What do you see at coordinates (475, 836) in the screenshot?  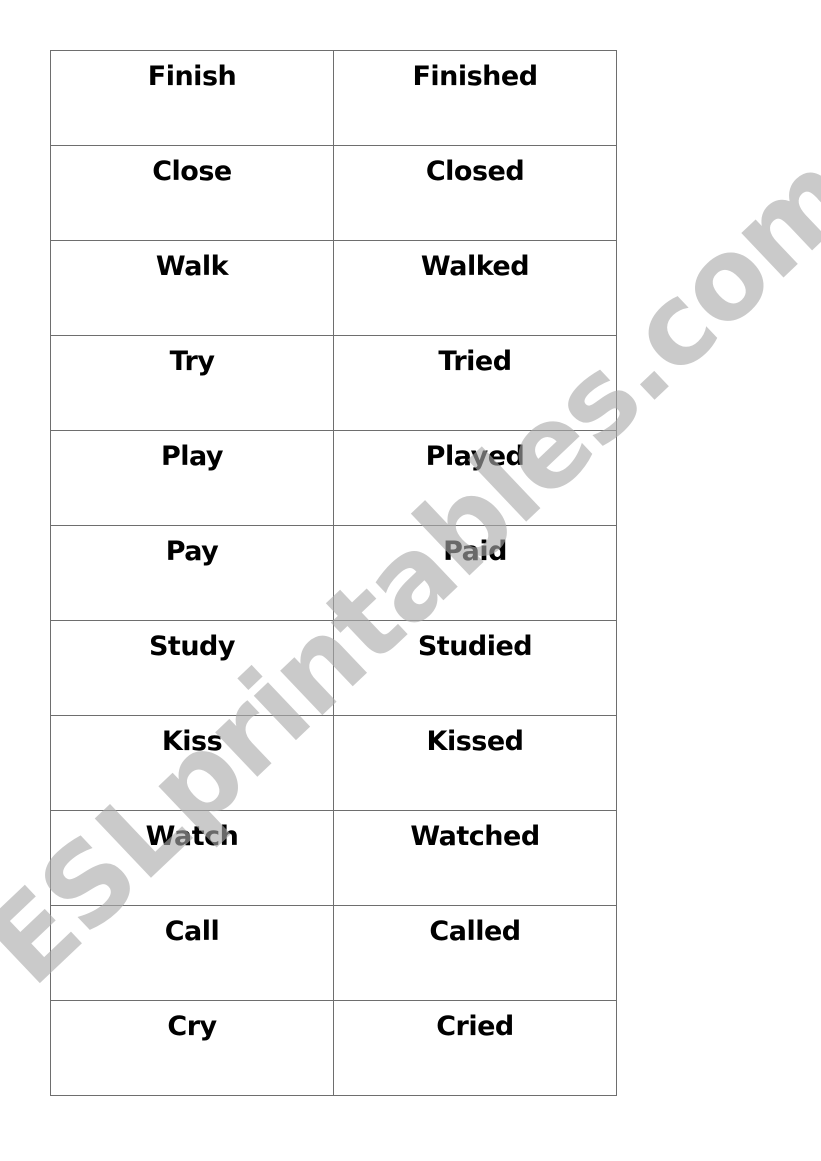 I see `past-verb: Watched` at bounding box center [475, 836].